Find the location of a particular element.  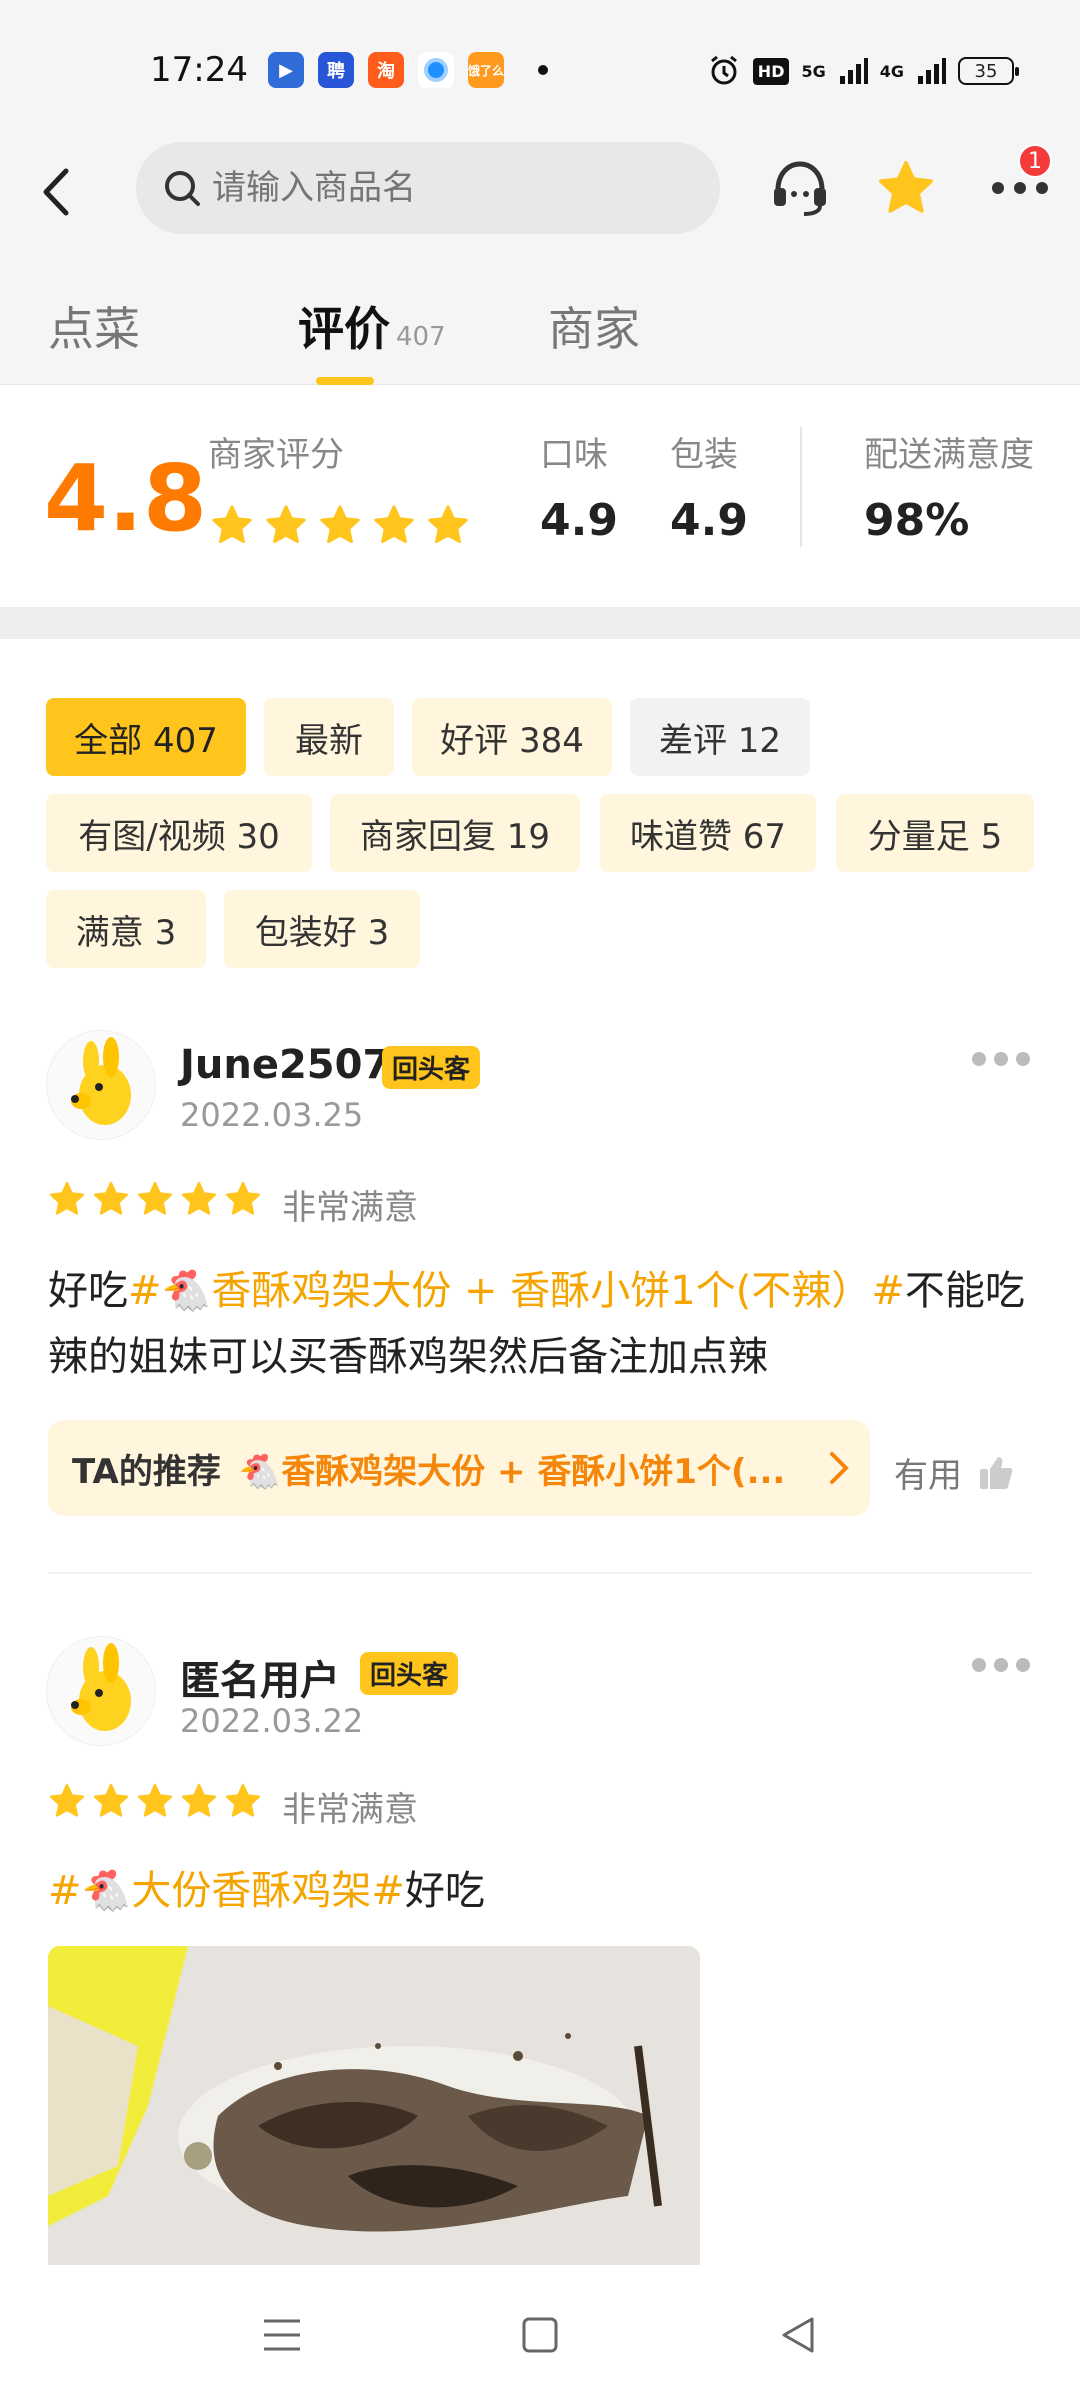

tab-indicator is located at coordinates (345, 381).